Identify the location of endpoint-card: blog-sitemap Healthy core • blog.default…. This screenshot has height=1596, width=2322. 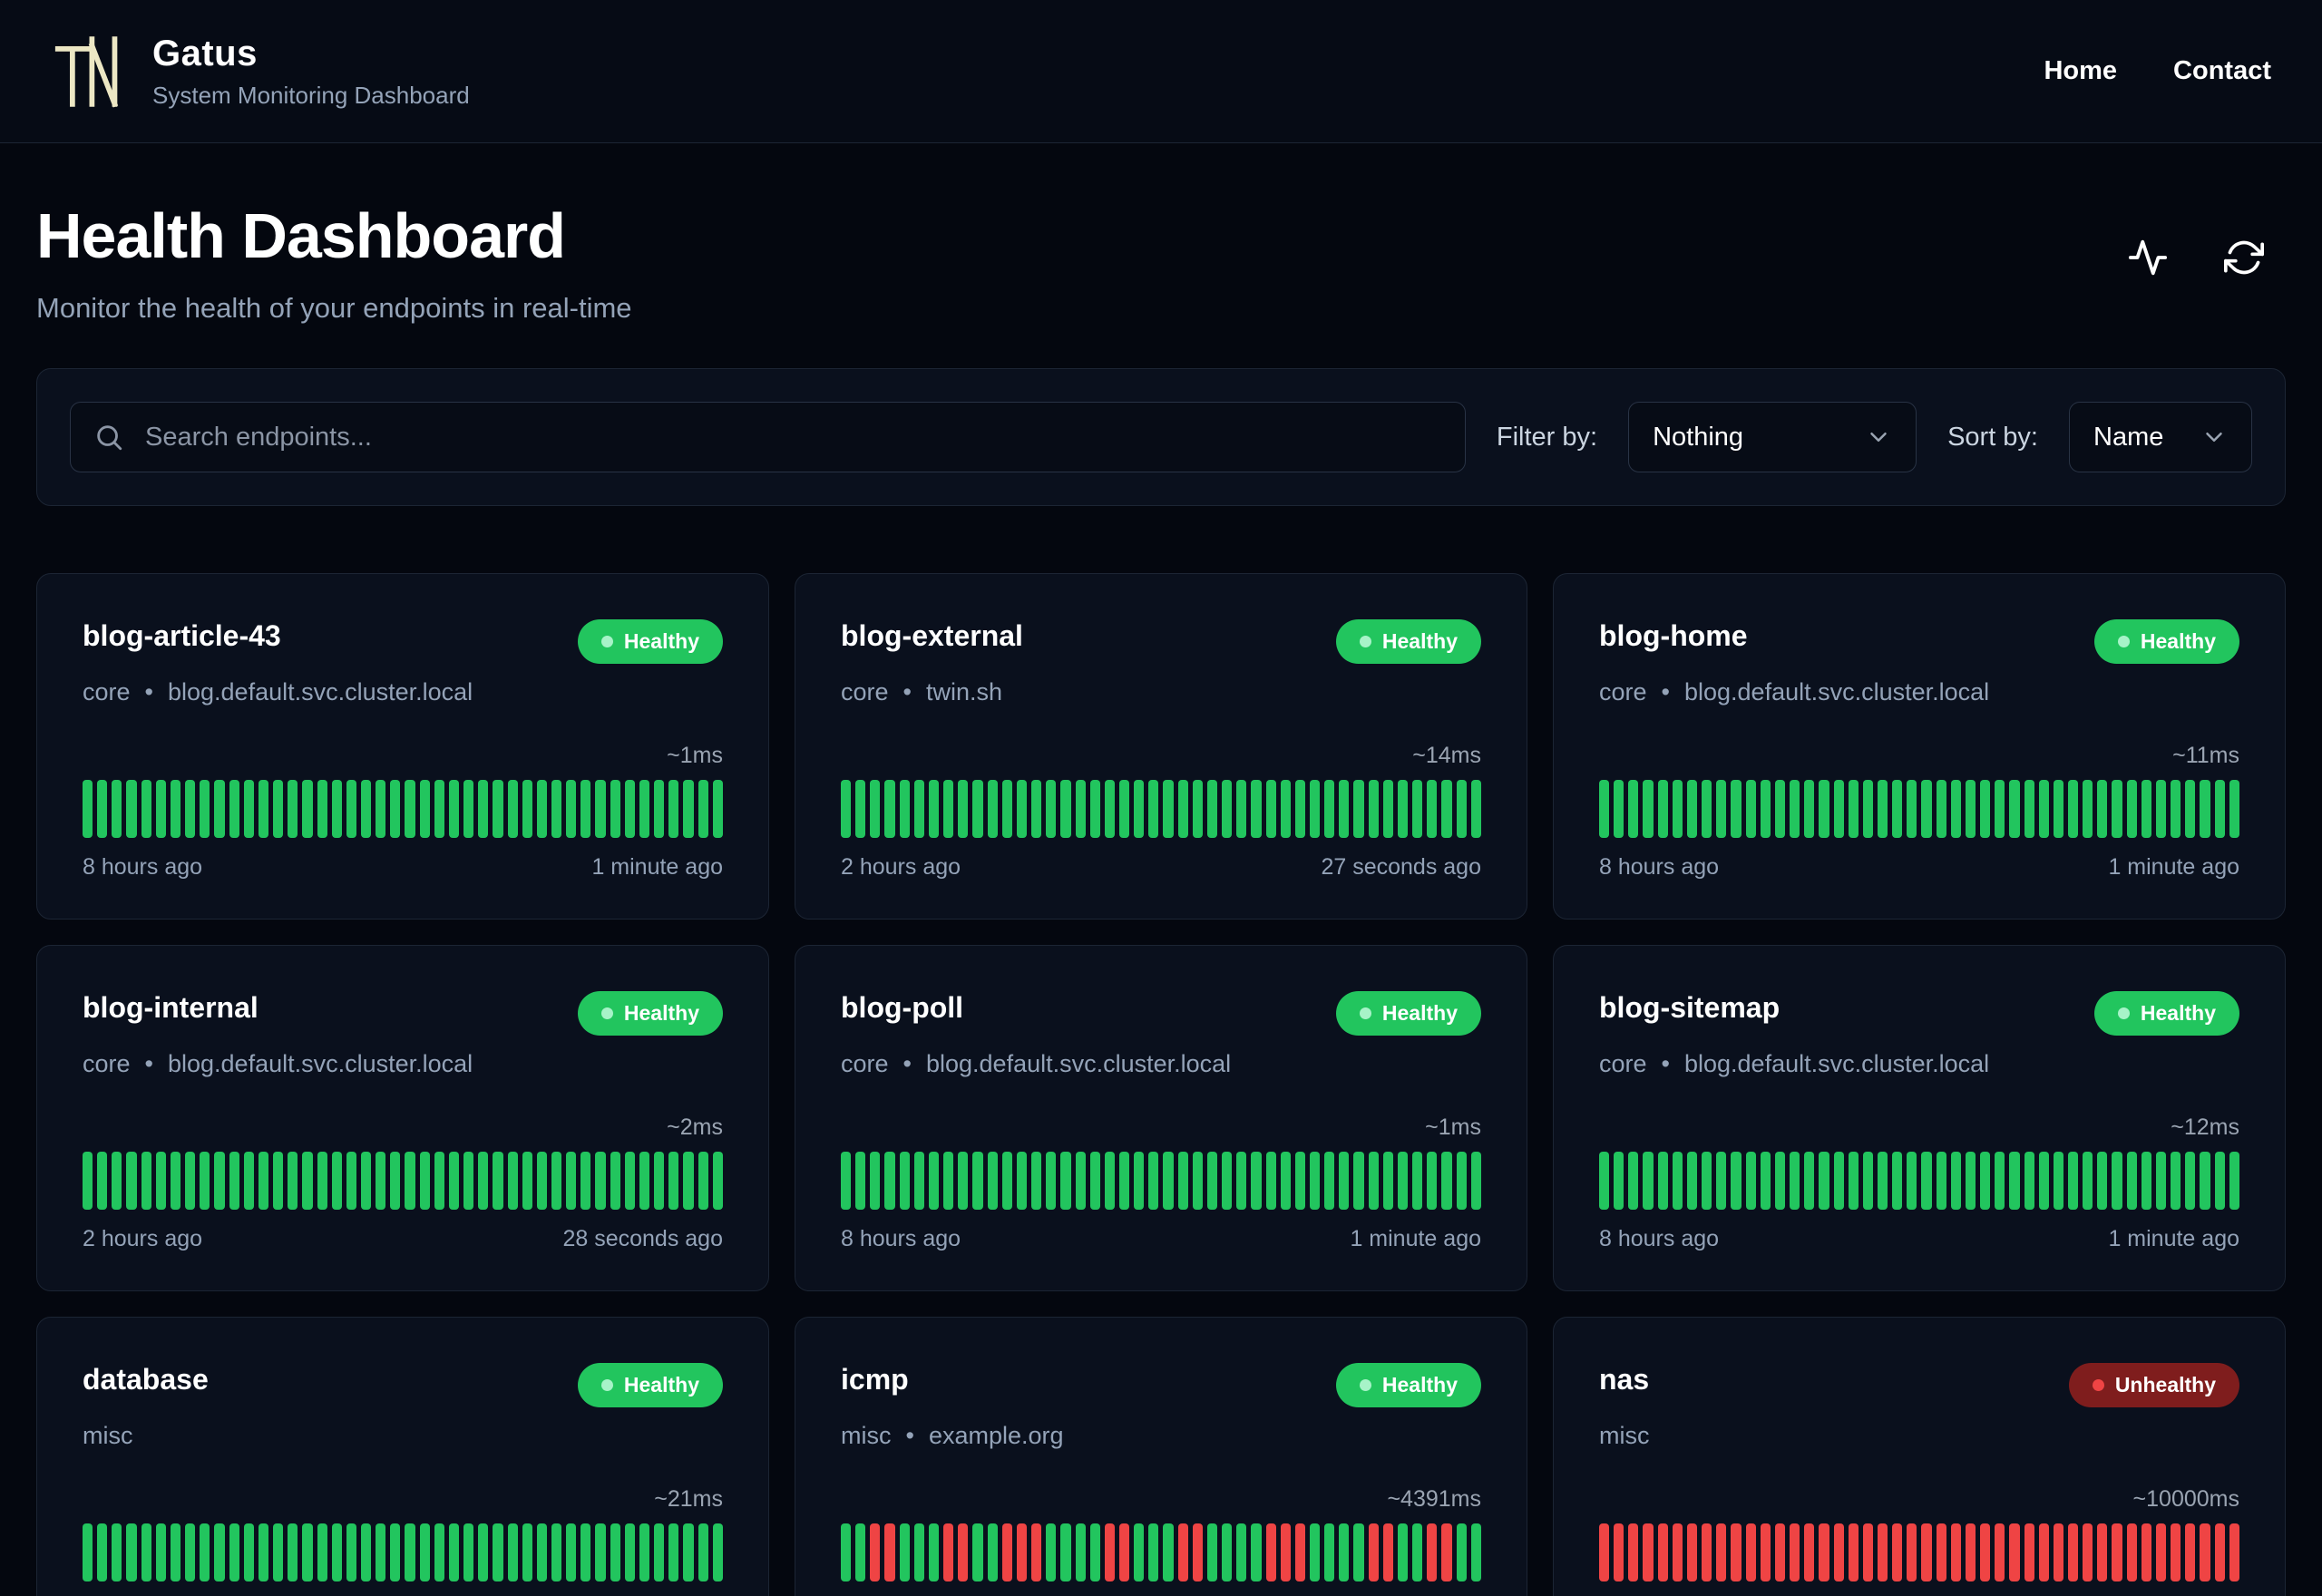
(1920, 1118).